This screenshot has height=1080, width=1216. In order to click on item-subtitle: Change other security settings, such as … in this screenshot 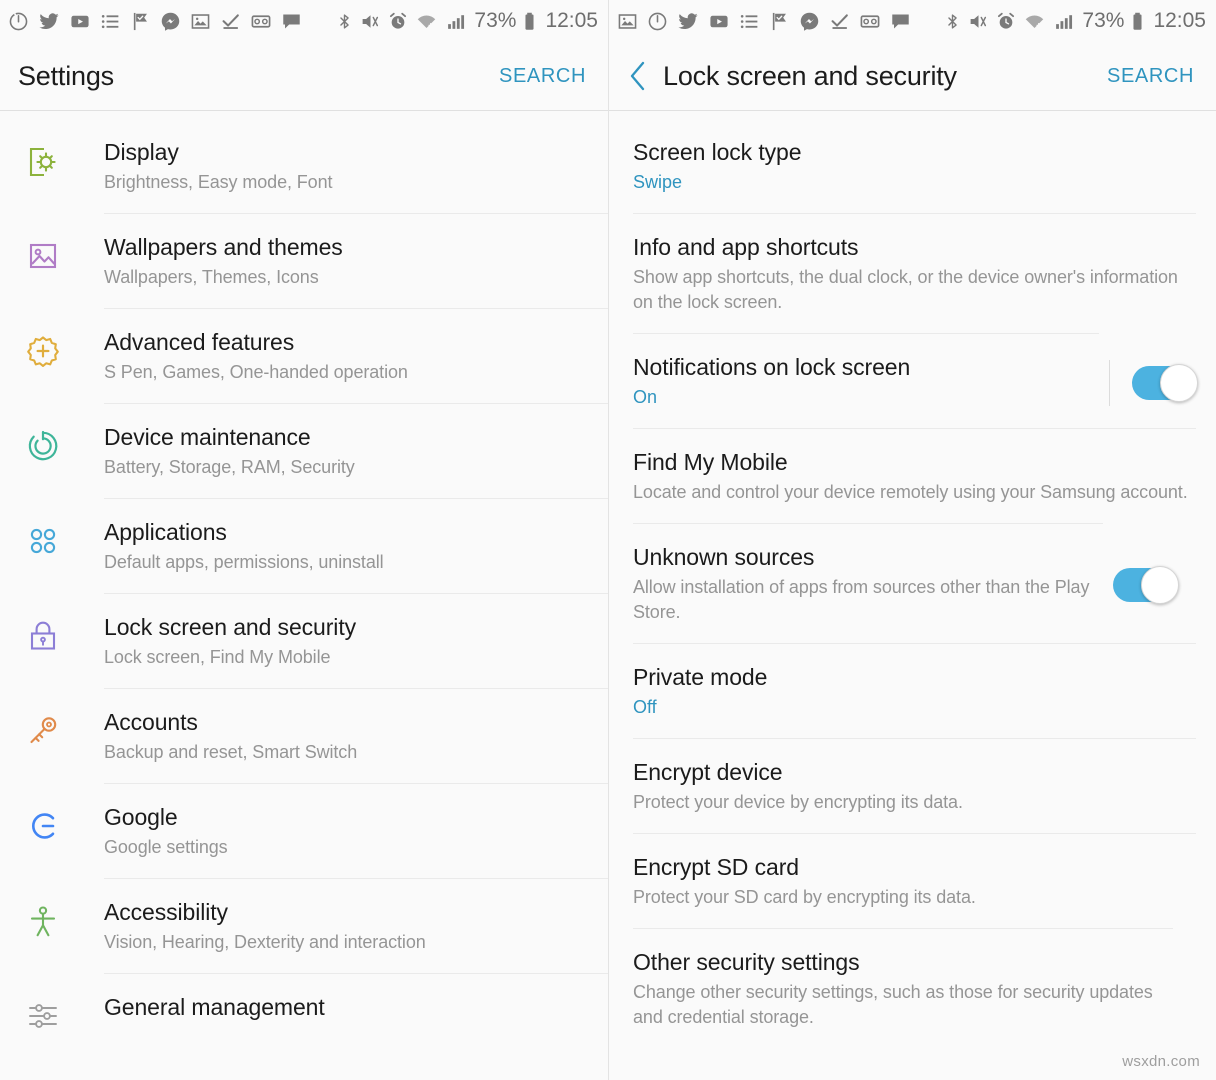, I will do `click(893, 1004)`.